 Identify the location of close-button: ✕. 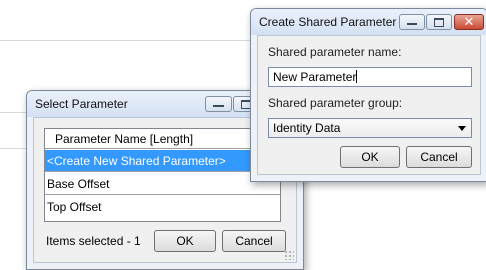
(469, 22).